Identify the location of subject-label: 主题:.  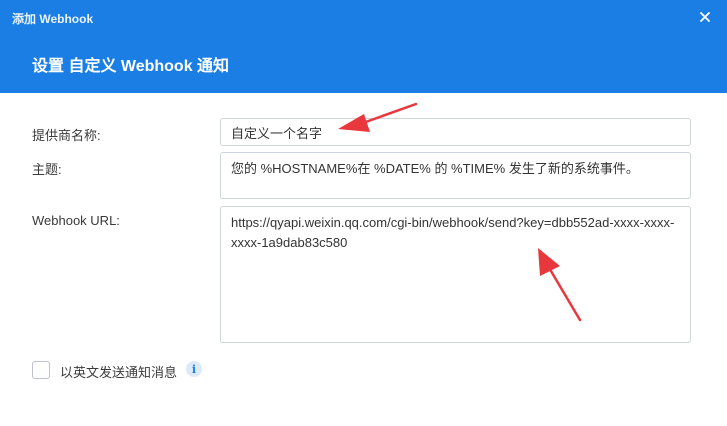
(47, 169).